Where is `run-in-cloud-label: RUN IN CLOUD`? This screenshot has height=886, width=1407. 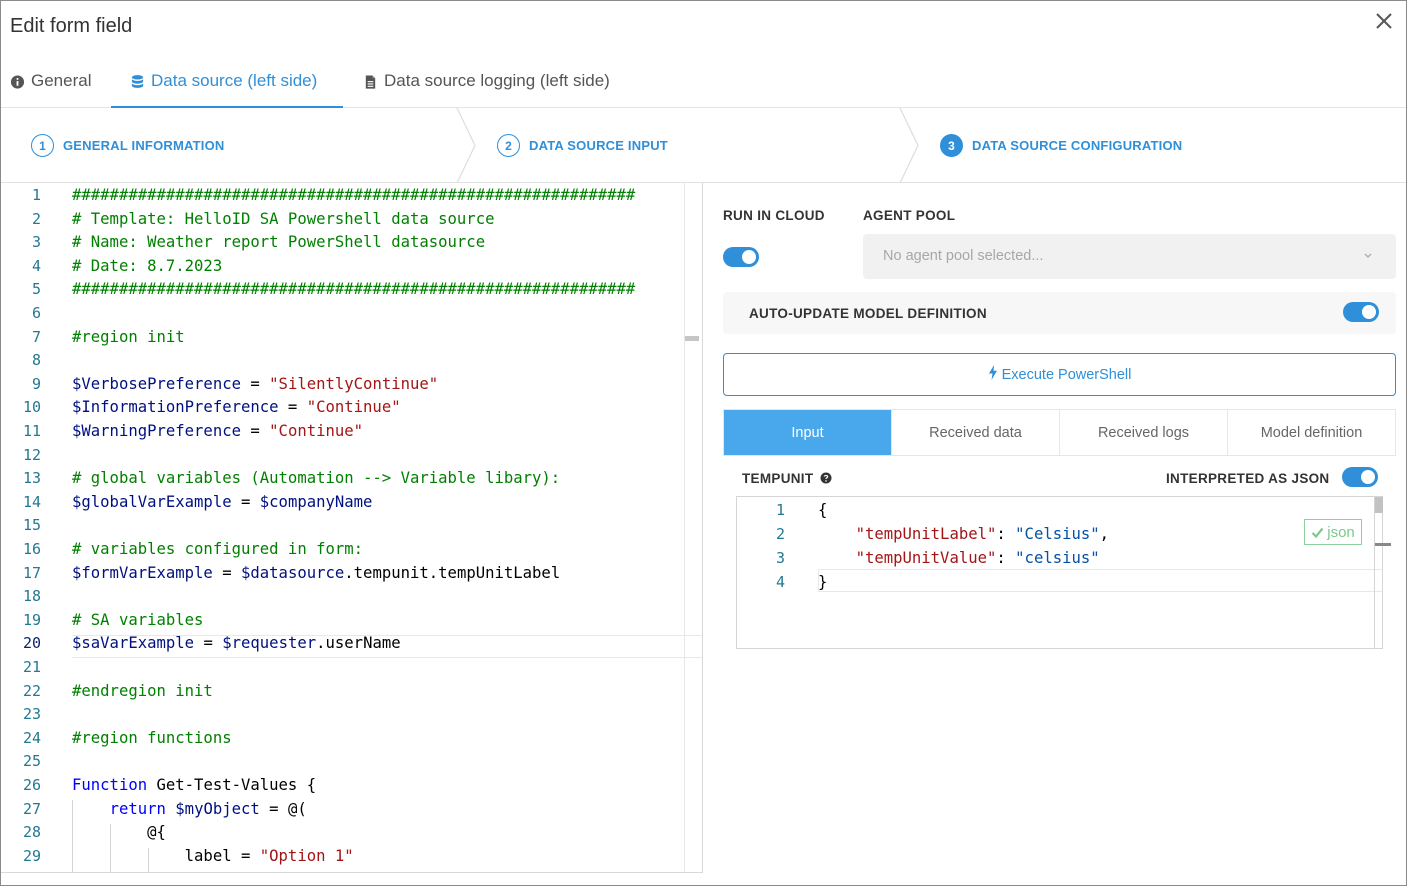 run-in-cloud-label: RUN IN CLOUD is located at coordinates (774, 215).